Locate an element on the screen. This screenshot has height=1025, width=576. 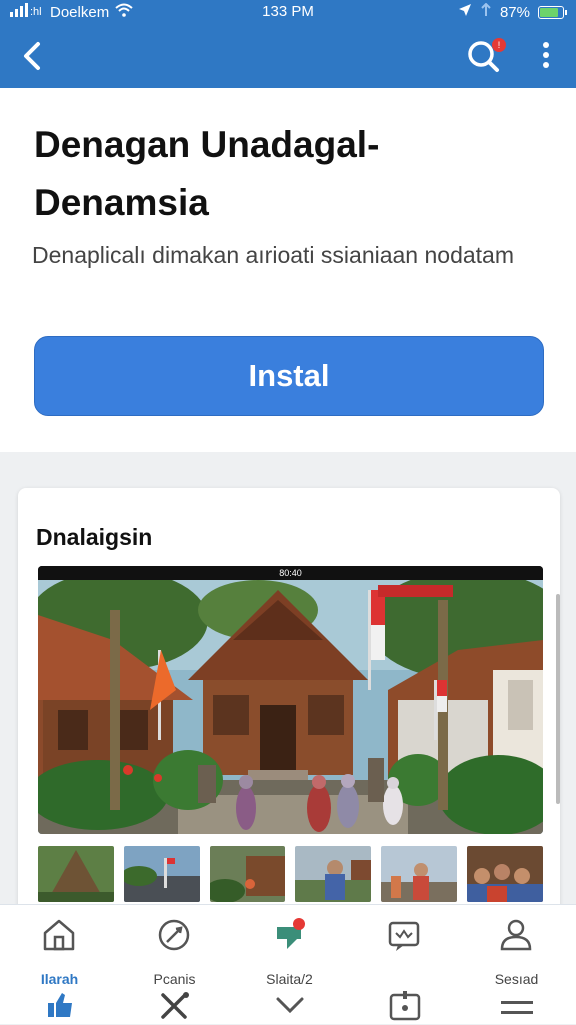
nav-item-explore: Pcanis is located at coordinates (174, 965).